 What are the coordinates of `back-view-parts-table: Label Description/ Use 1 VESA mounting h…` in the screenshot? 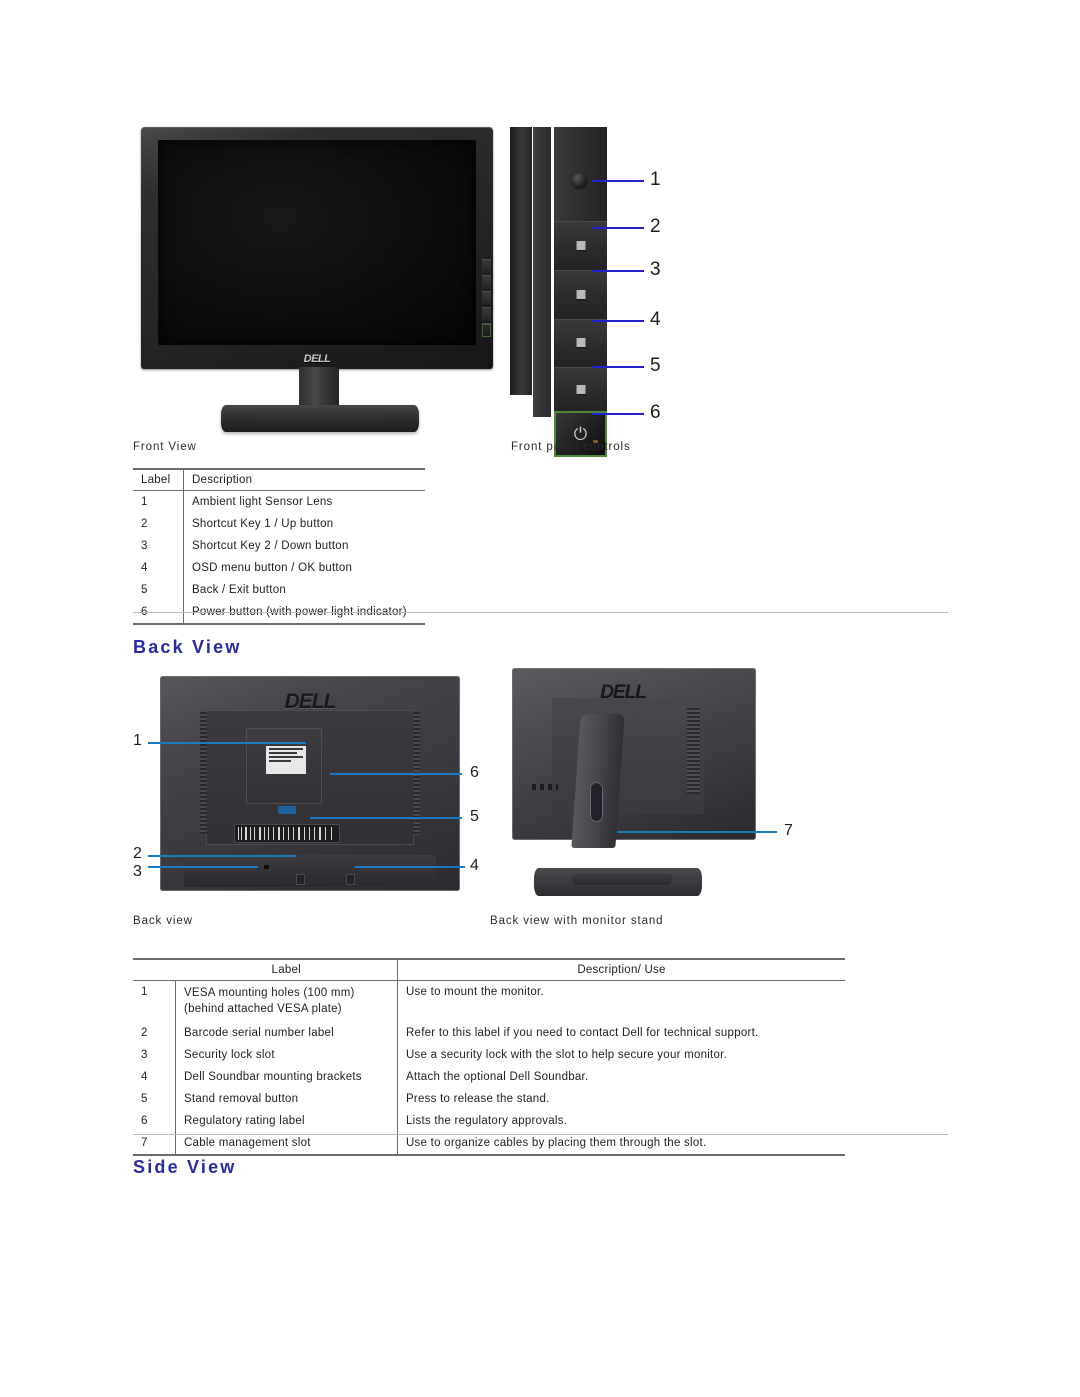 It's located at (489, 1057).